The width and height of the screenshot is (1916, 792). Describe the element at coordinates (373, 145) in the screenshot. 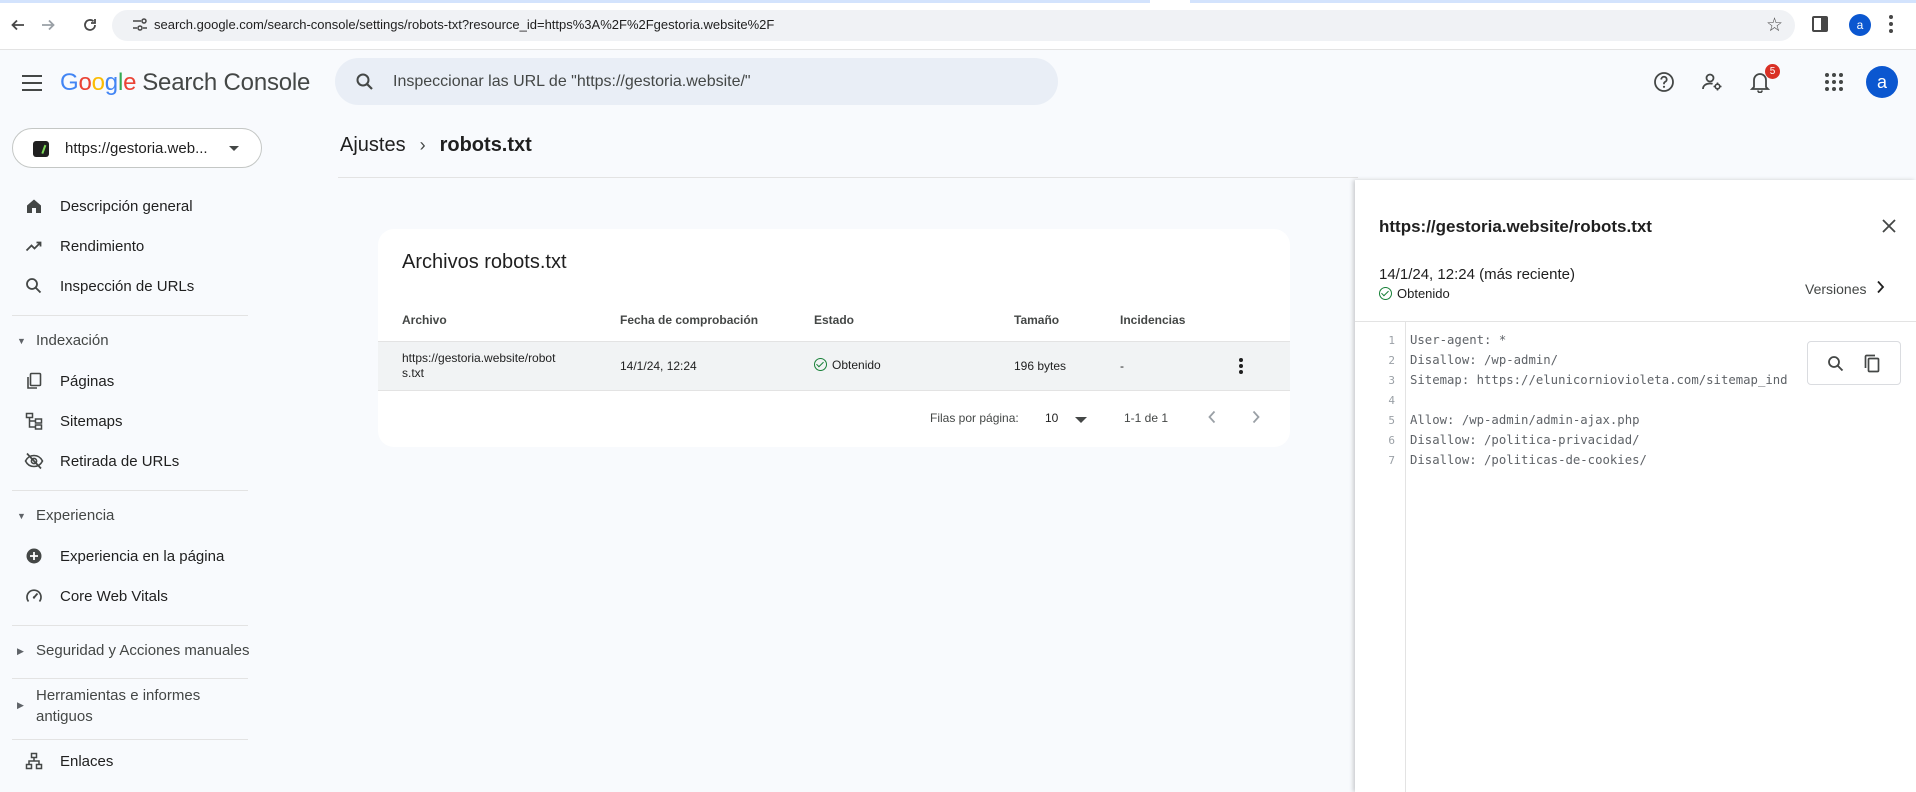

I see `breadcrumb-settings-link: Ajustes` at that location.